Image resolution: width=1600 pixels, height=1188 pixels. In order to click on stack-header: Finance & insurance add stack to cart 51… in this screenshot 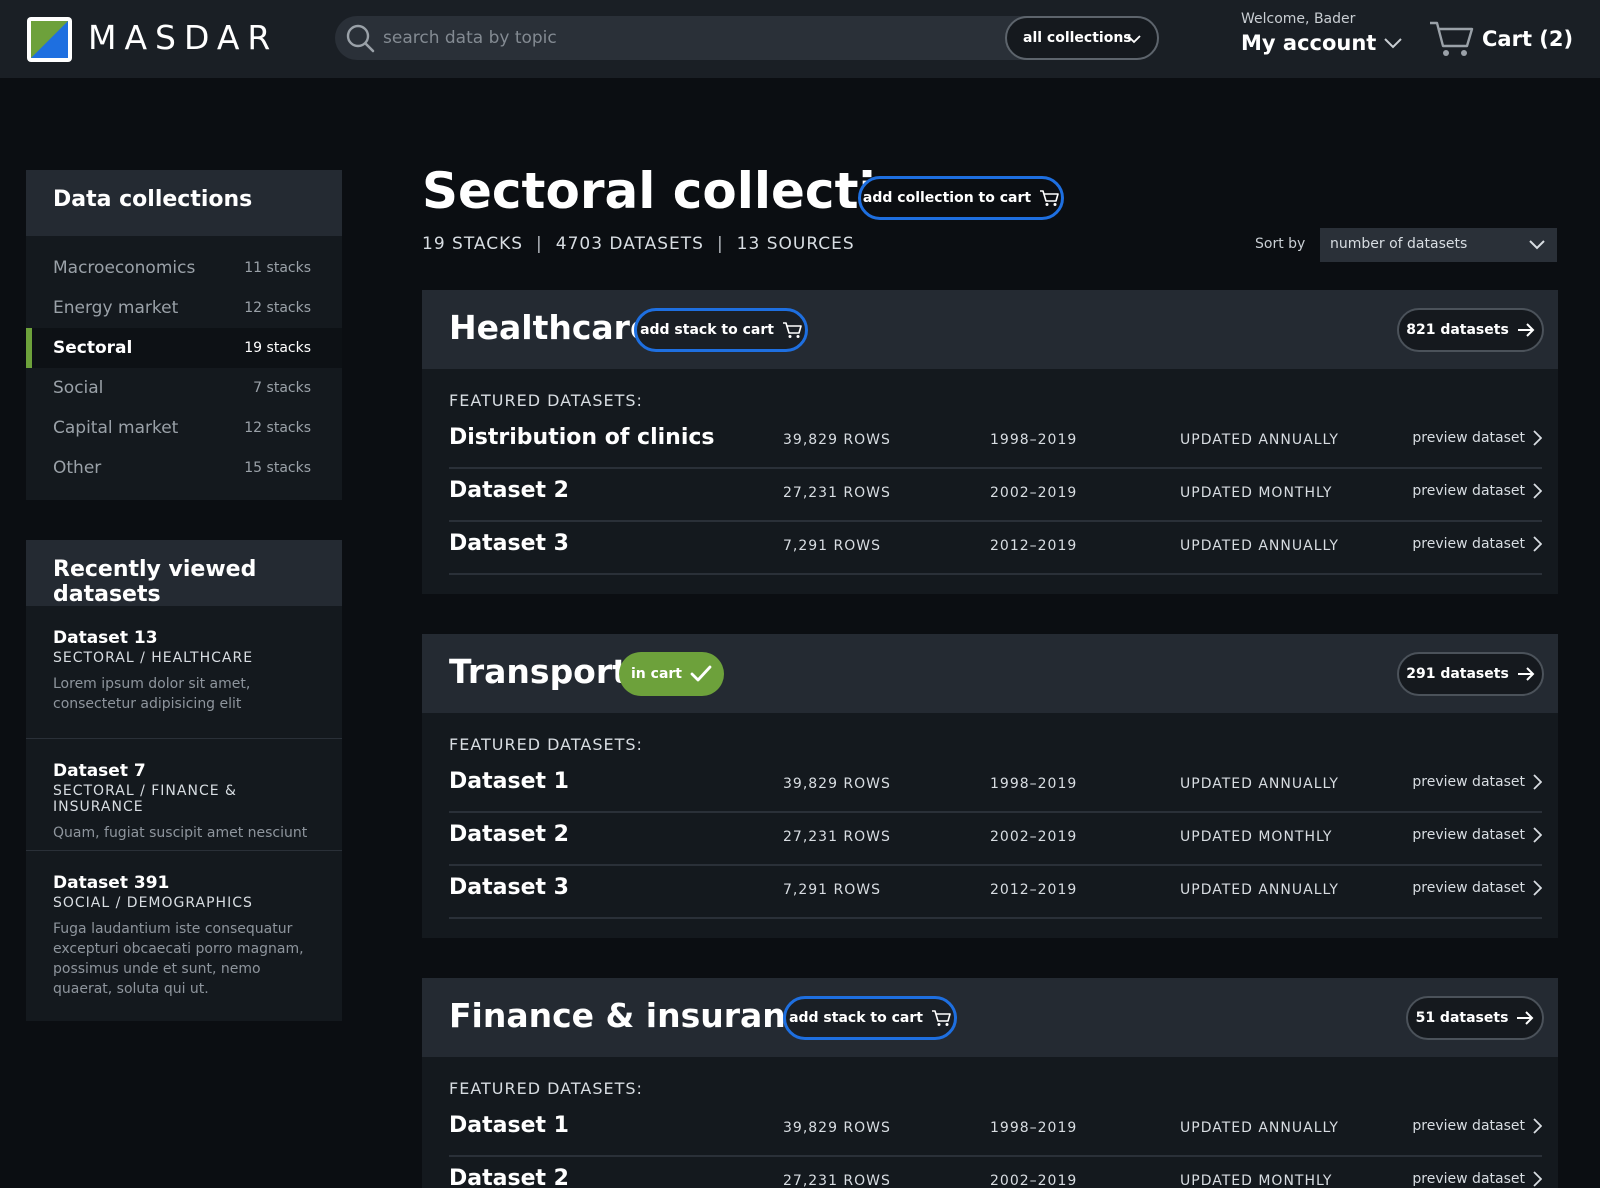, I will do `click(990, 1017)`.